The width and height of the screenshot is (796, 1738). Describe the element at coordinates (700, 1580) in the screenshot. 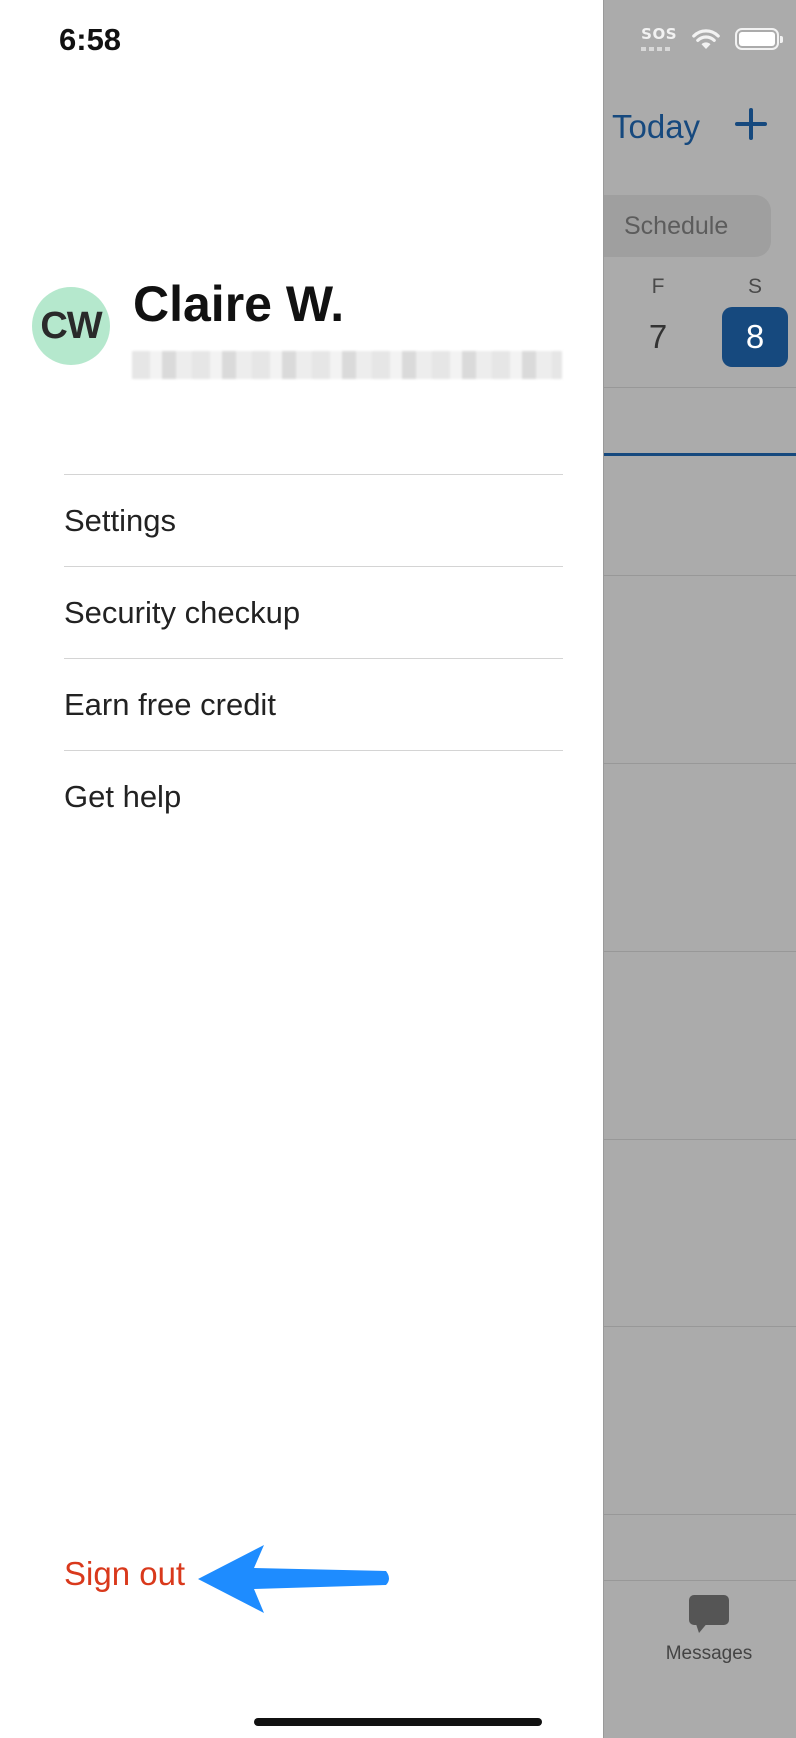

I see `tab-bar-divider` at that location.